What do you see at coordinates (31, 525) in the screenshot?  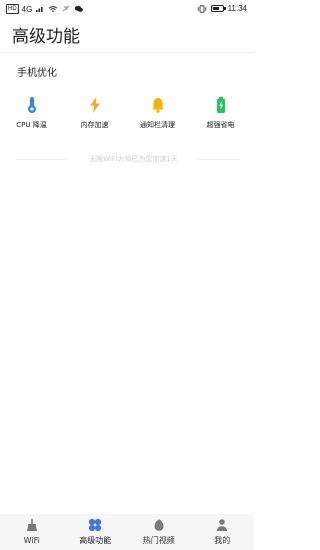 I see `broom-icon` at bounding box center [31, 525].